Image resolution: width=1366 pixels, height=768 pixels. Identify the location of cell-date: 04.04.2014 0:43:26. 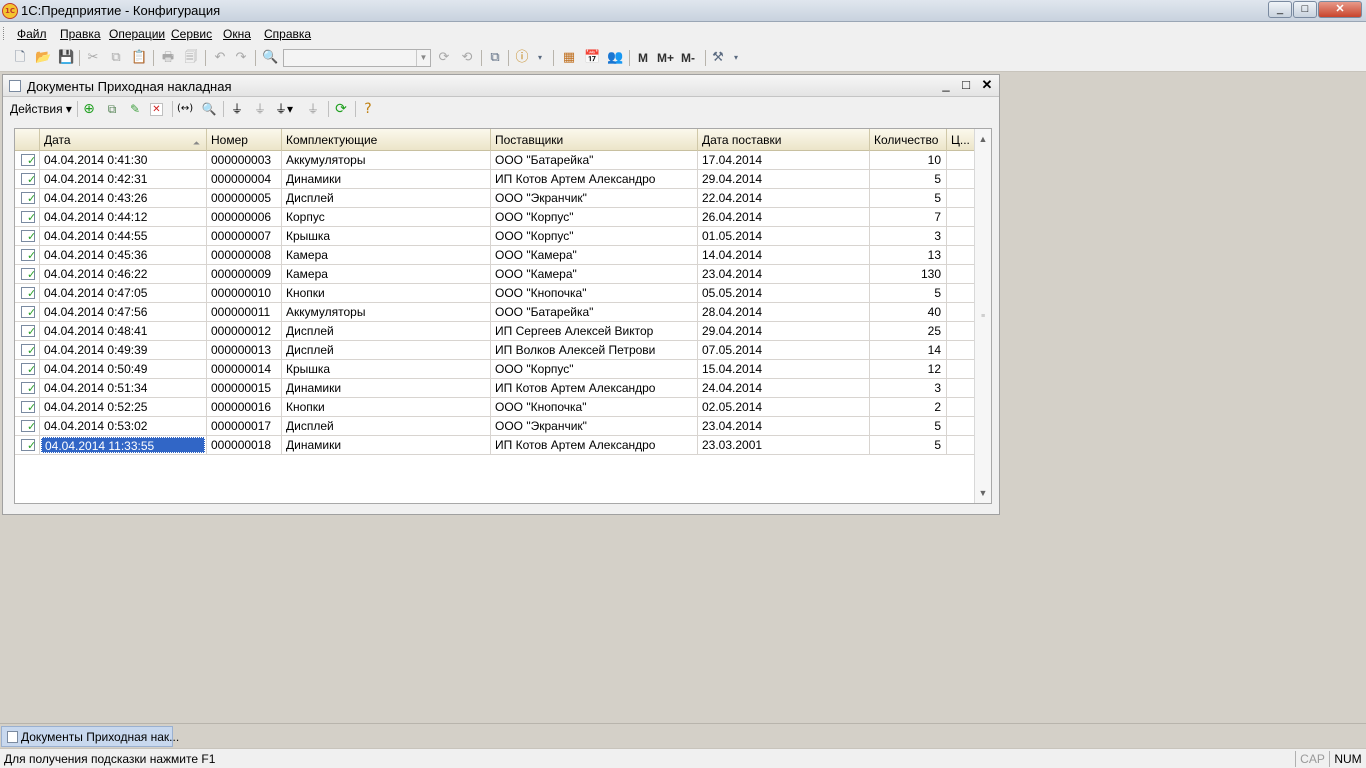
(123, 198).